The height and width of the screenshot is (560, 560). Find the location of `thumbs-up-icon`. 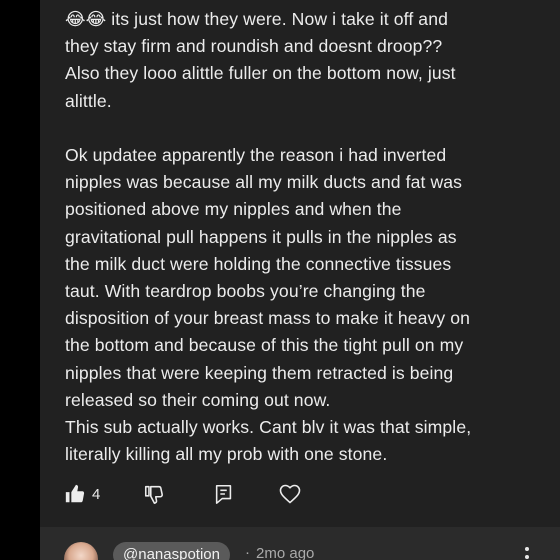

thumbs-up-icon is located at coordinates (75, 493).